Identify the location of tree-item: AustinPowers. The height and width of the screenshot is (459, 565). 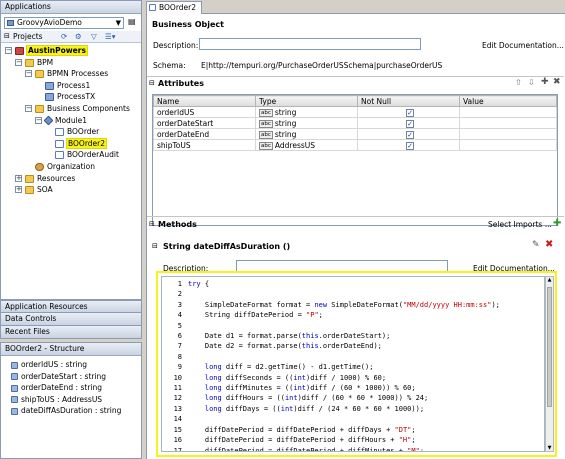
(51, 50).